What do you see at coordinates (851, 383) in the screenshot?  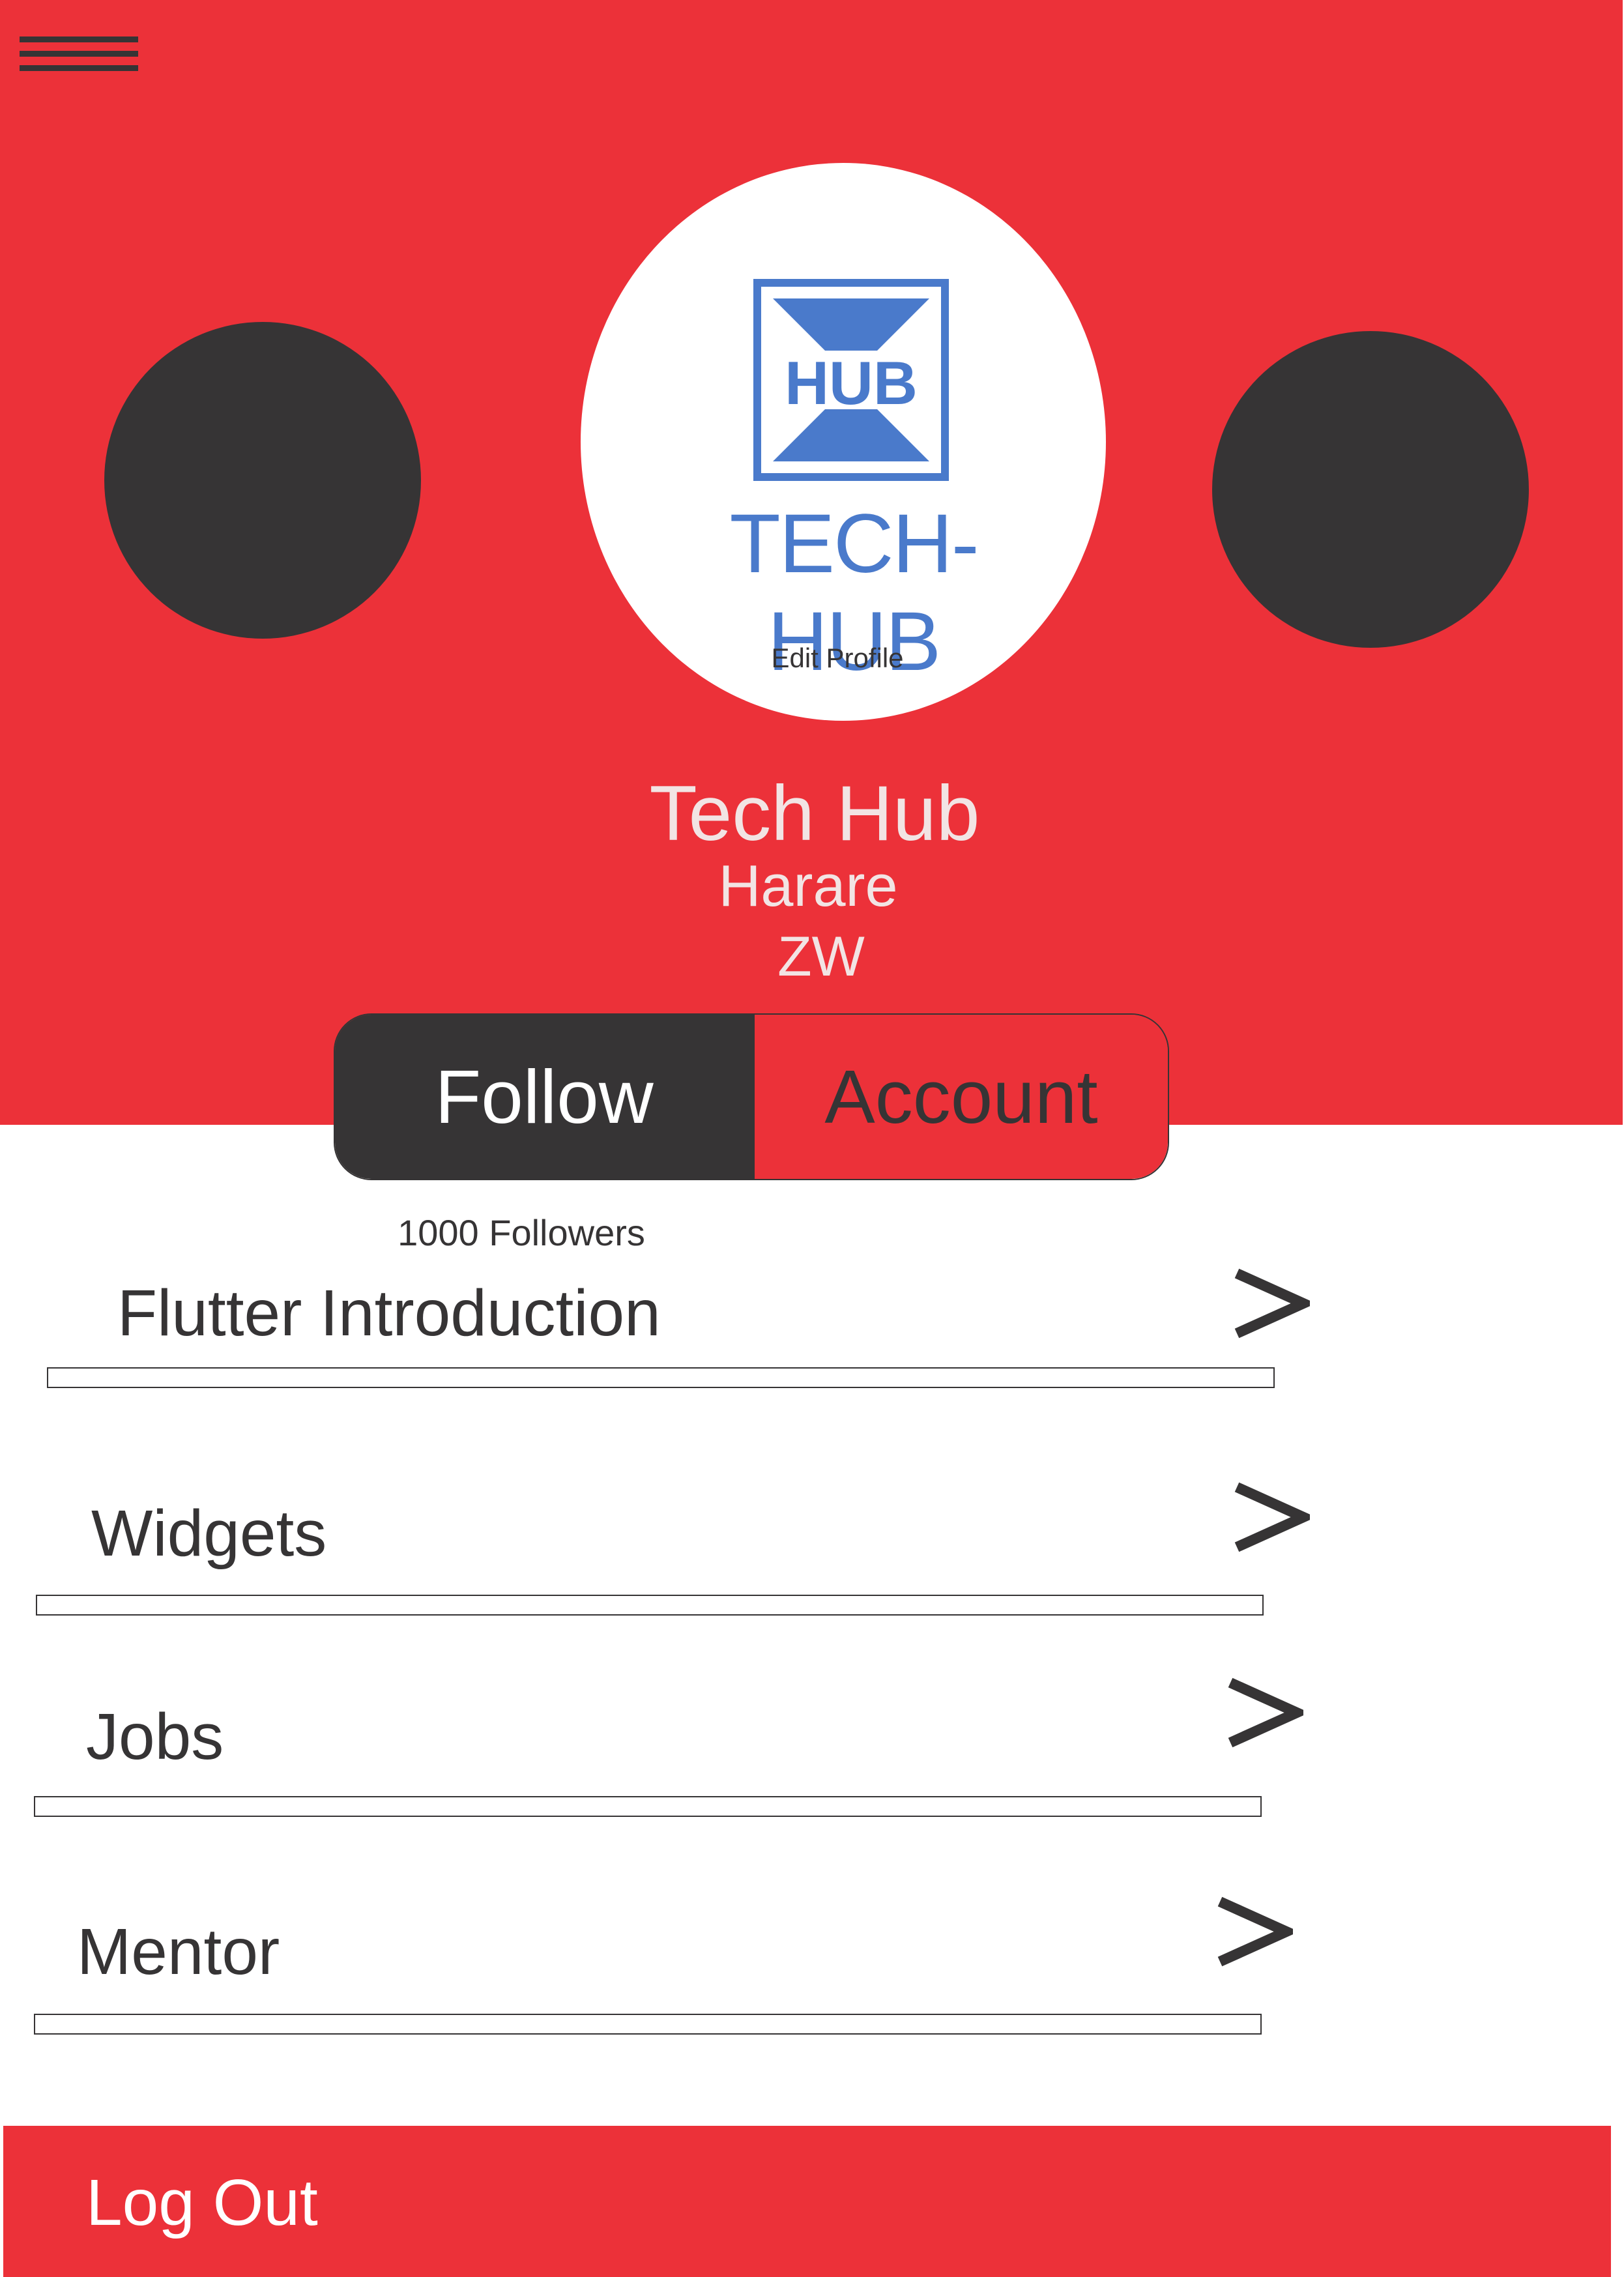 I see `logo-badge-text: HUB` at bounding box center [851, 383].